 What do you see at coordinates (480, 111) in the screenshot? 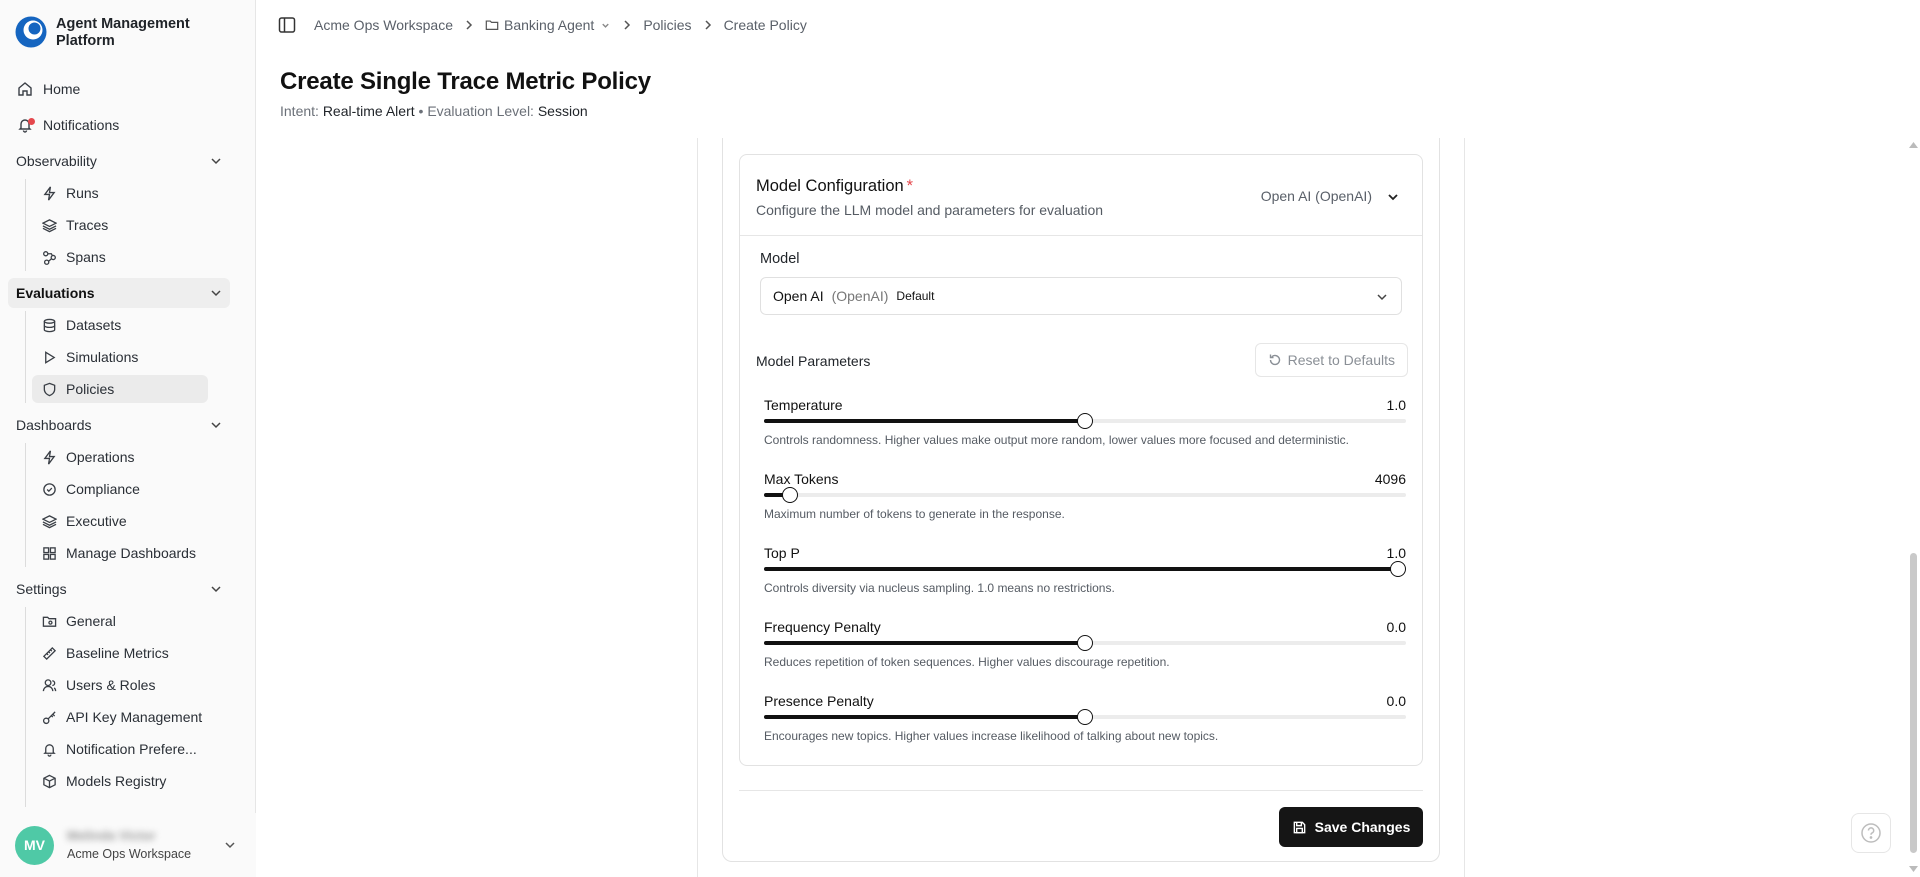
I see `level-label: Evaluation Level:` at bounding box center [480, 111].